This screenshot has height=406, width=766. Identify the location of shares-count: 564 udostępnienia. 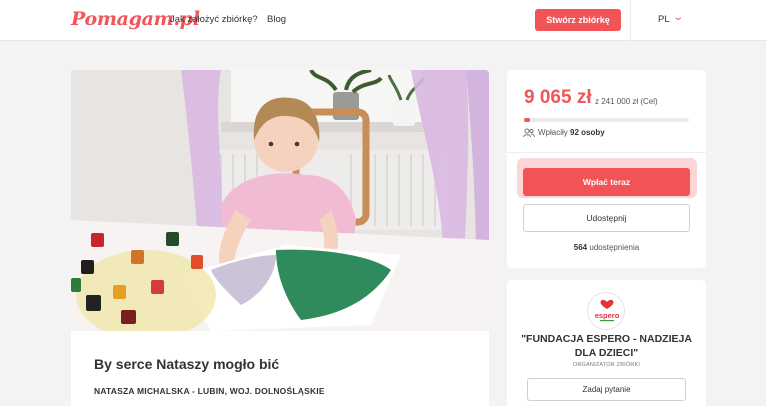
(606, 247).